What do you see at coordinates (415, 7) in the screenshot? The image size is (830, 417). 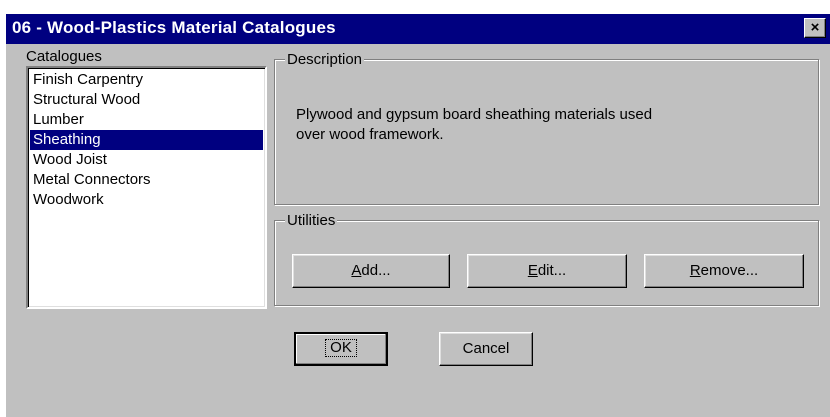 I see `background-text-fragment` at bounding box center [415, 7].